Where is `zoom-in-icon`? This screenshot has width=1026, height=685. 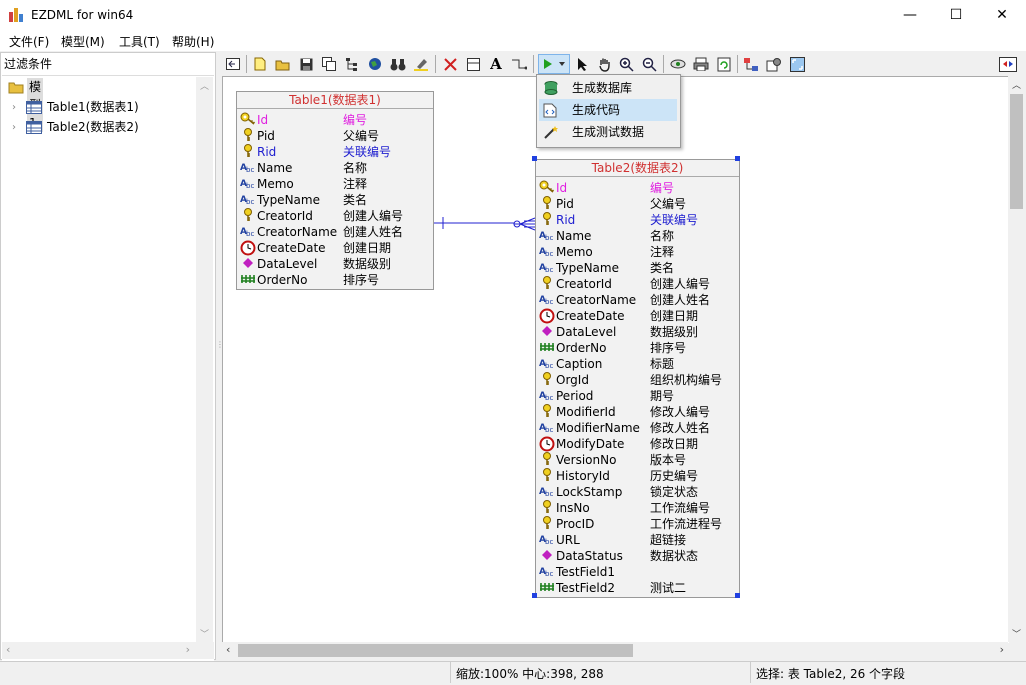 zoom-in-icon is located at coordinates (626, 64).